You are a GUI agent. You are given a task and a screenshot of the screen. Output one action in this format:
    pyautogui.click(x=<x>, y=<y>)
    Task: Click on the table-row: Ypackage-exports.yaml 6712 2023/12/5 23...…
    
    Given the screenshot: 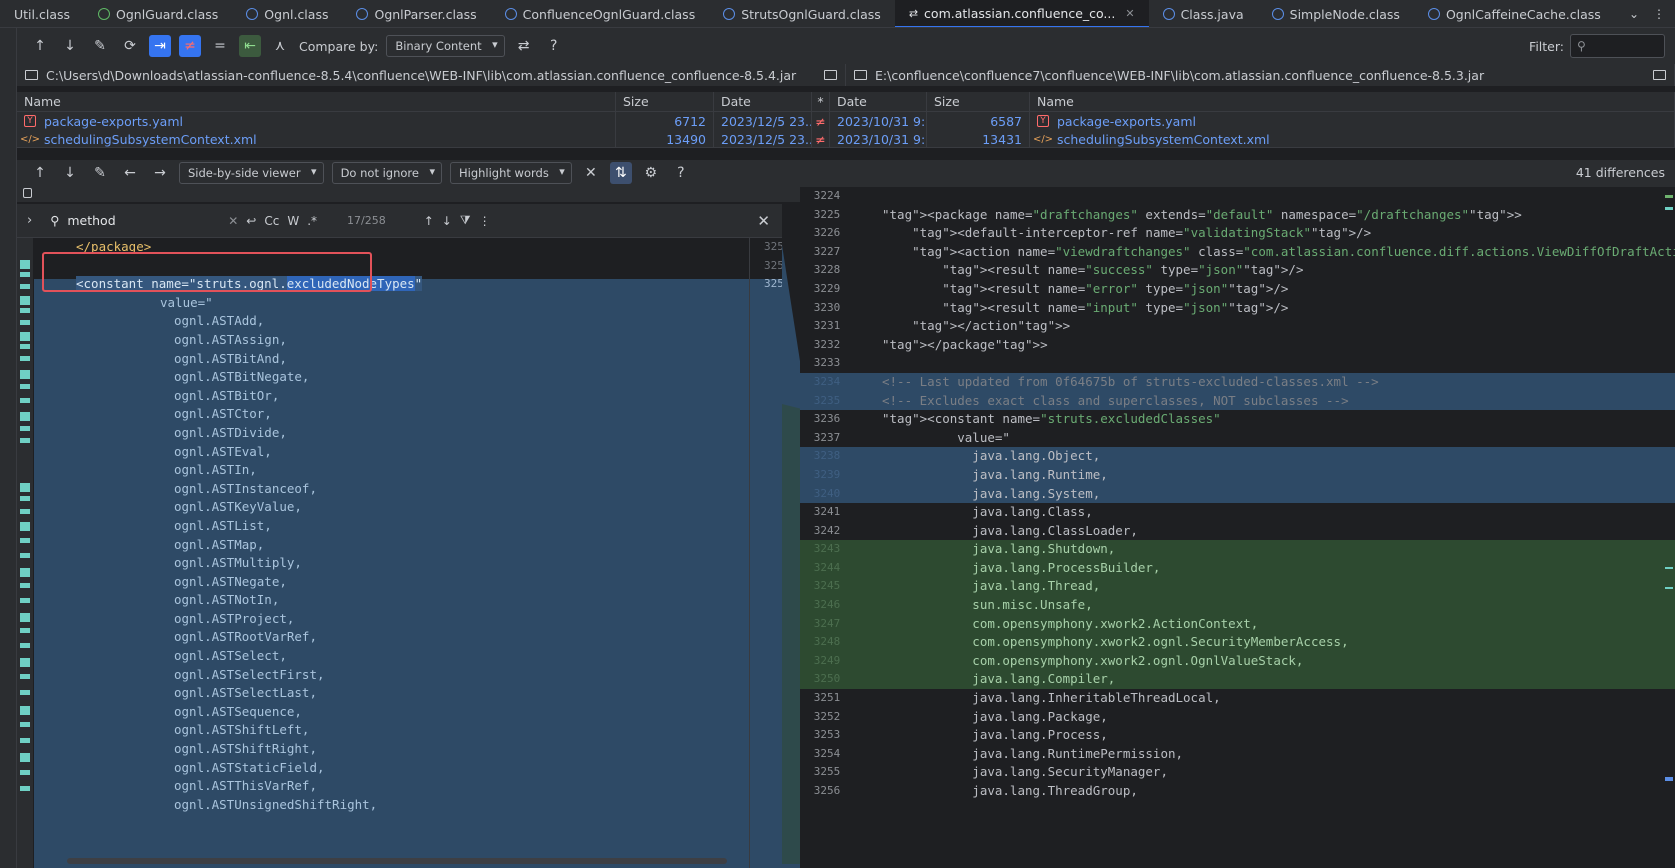 What is the action you would take?
    pyautogui.click(x=846, y=121)
    